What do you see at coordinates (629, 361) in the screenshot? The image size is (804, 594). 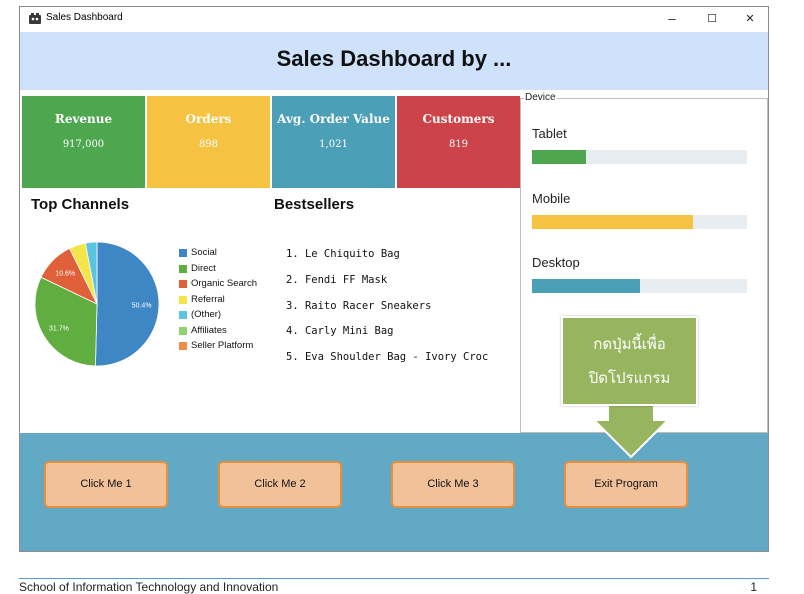 I see `exit-hint-callout: กดปุ่มนี้เพื่อ ปิดโปรแกรม` at bounding box center [629, 361].